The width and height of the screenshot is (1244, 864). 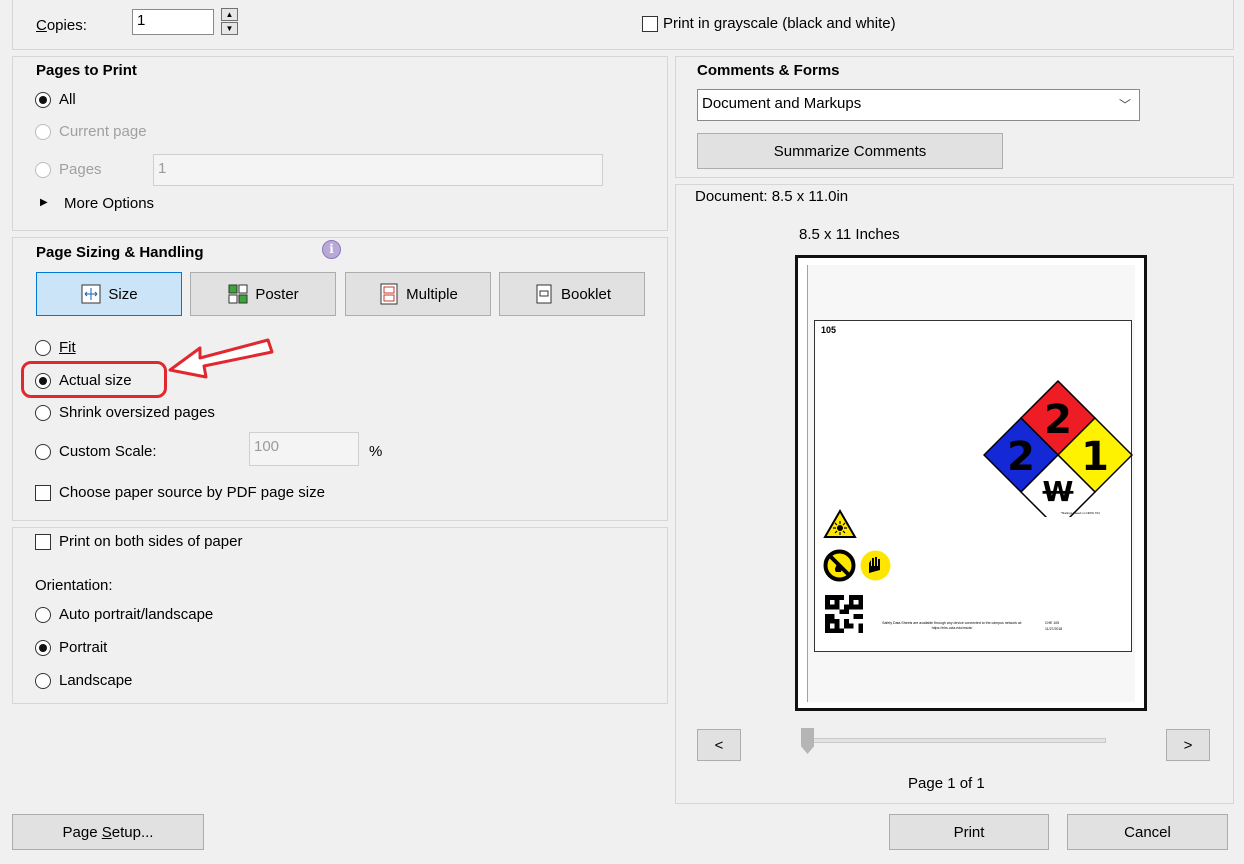 I want to click on custom-scale-input: 100, so click(x=304, y=449).